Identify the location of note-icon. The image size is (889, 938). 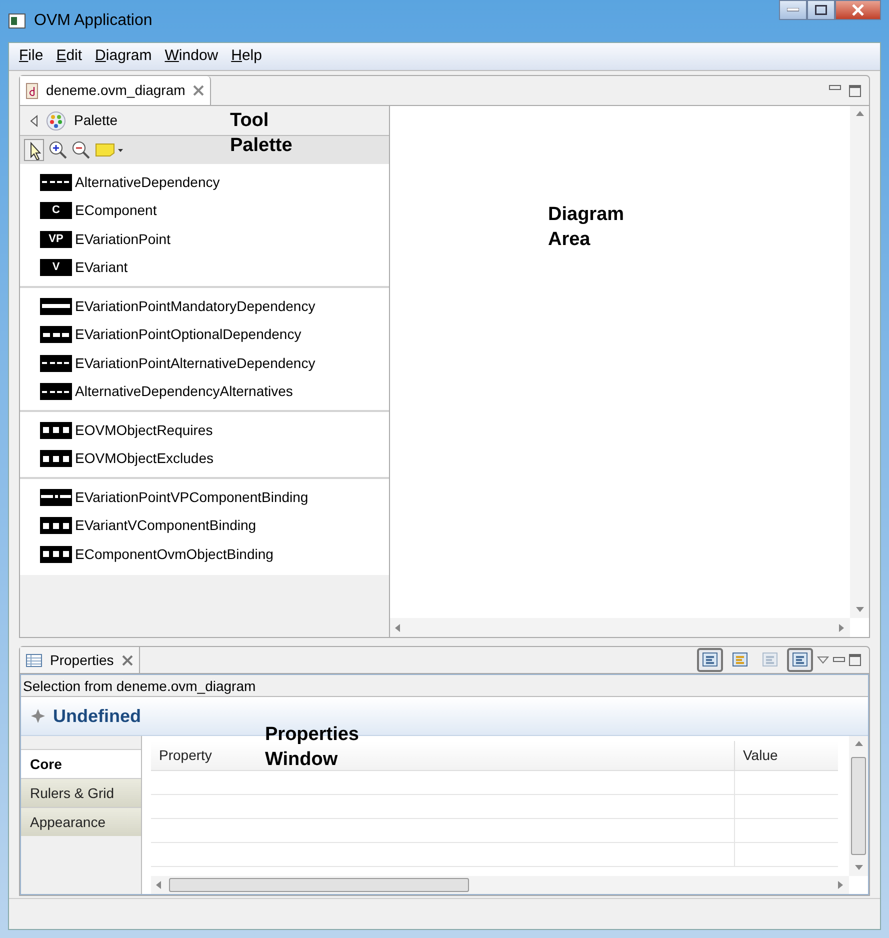
(109, 150).